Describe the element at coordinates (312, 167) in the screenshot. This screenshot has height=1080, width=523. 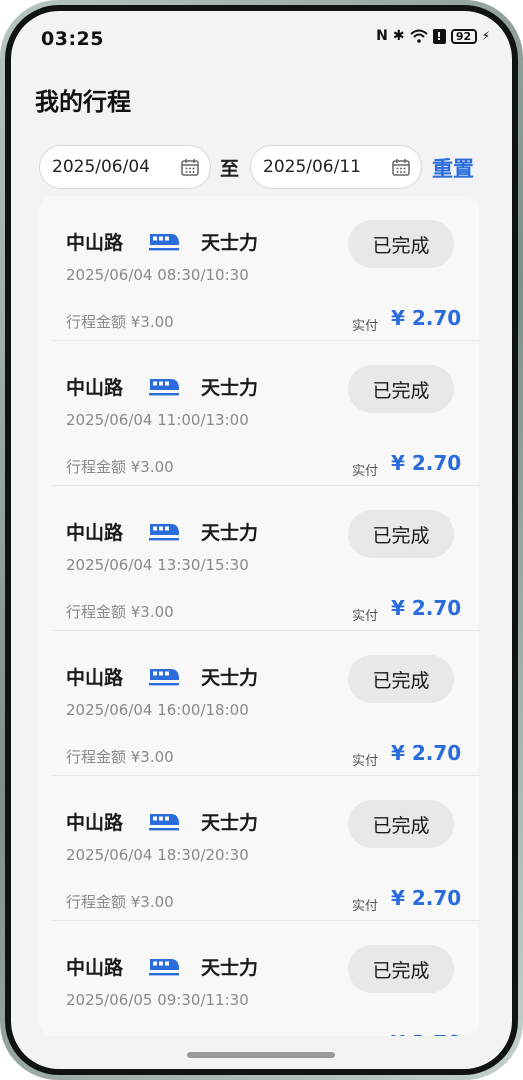
I see `end-date-value: 2025/06/11` at that location.